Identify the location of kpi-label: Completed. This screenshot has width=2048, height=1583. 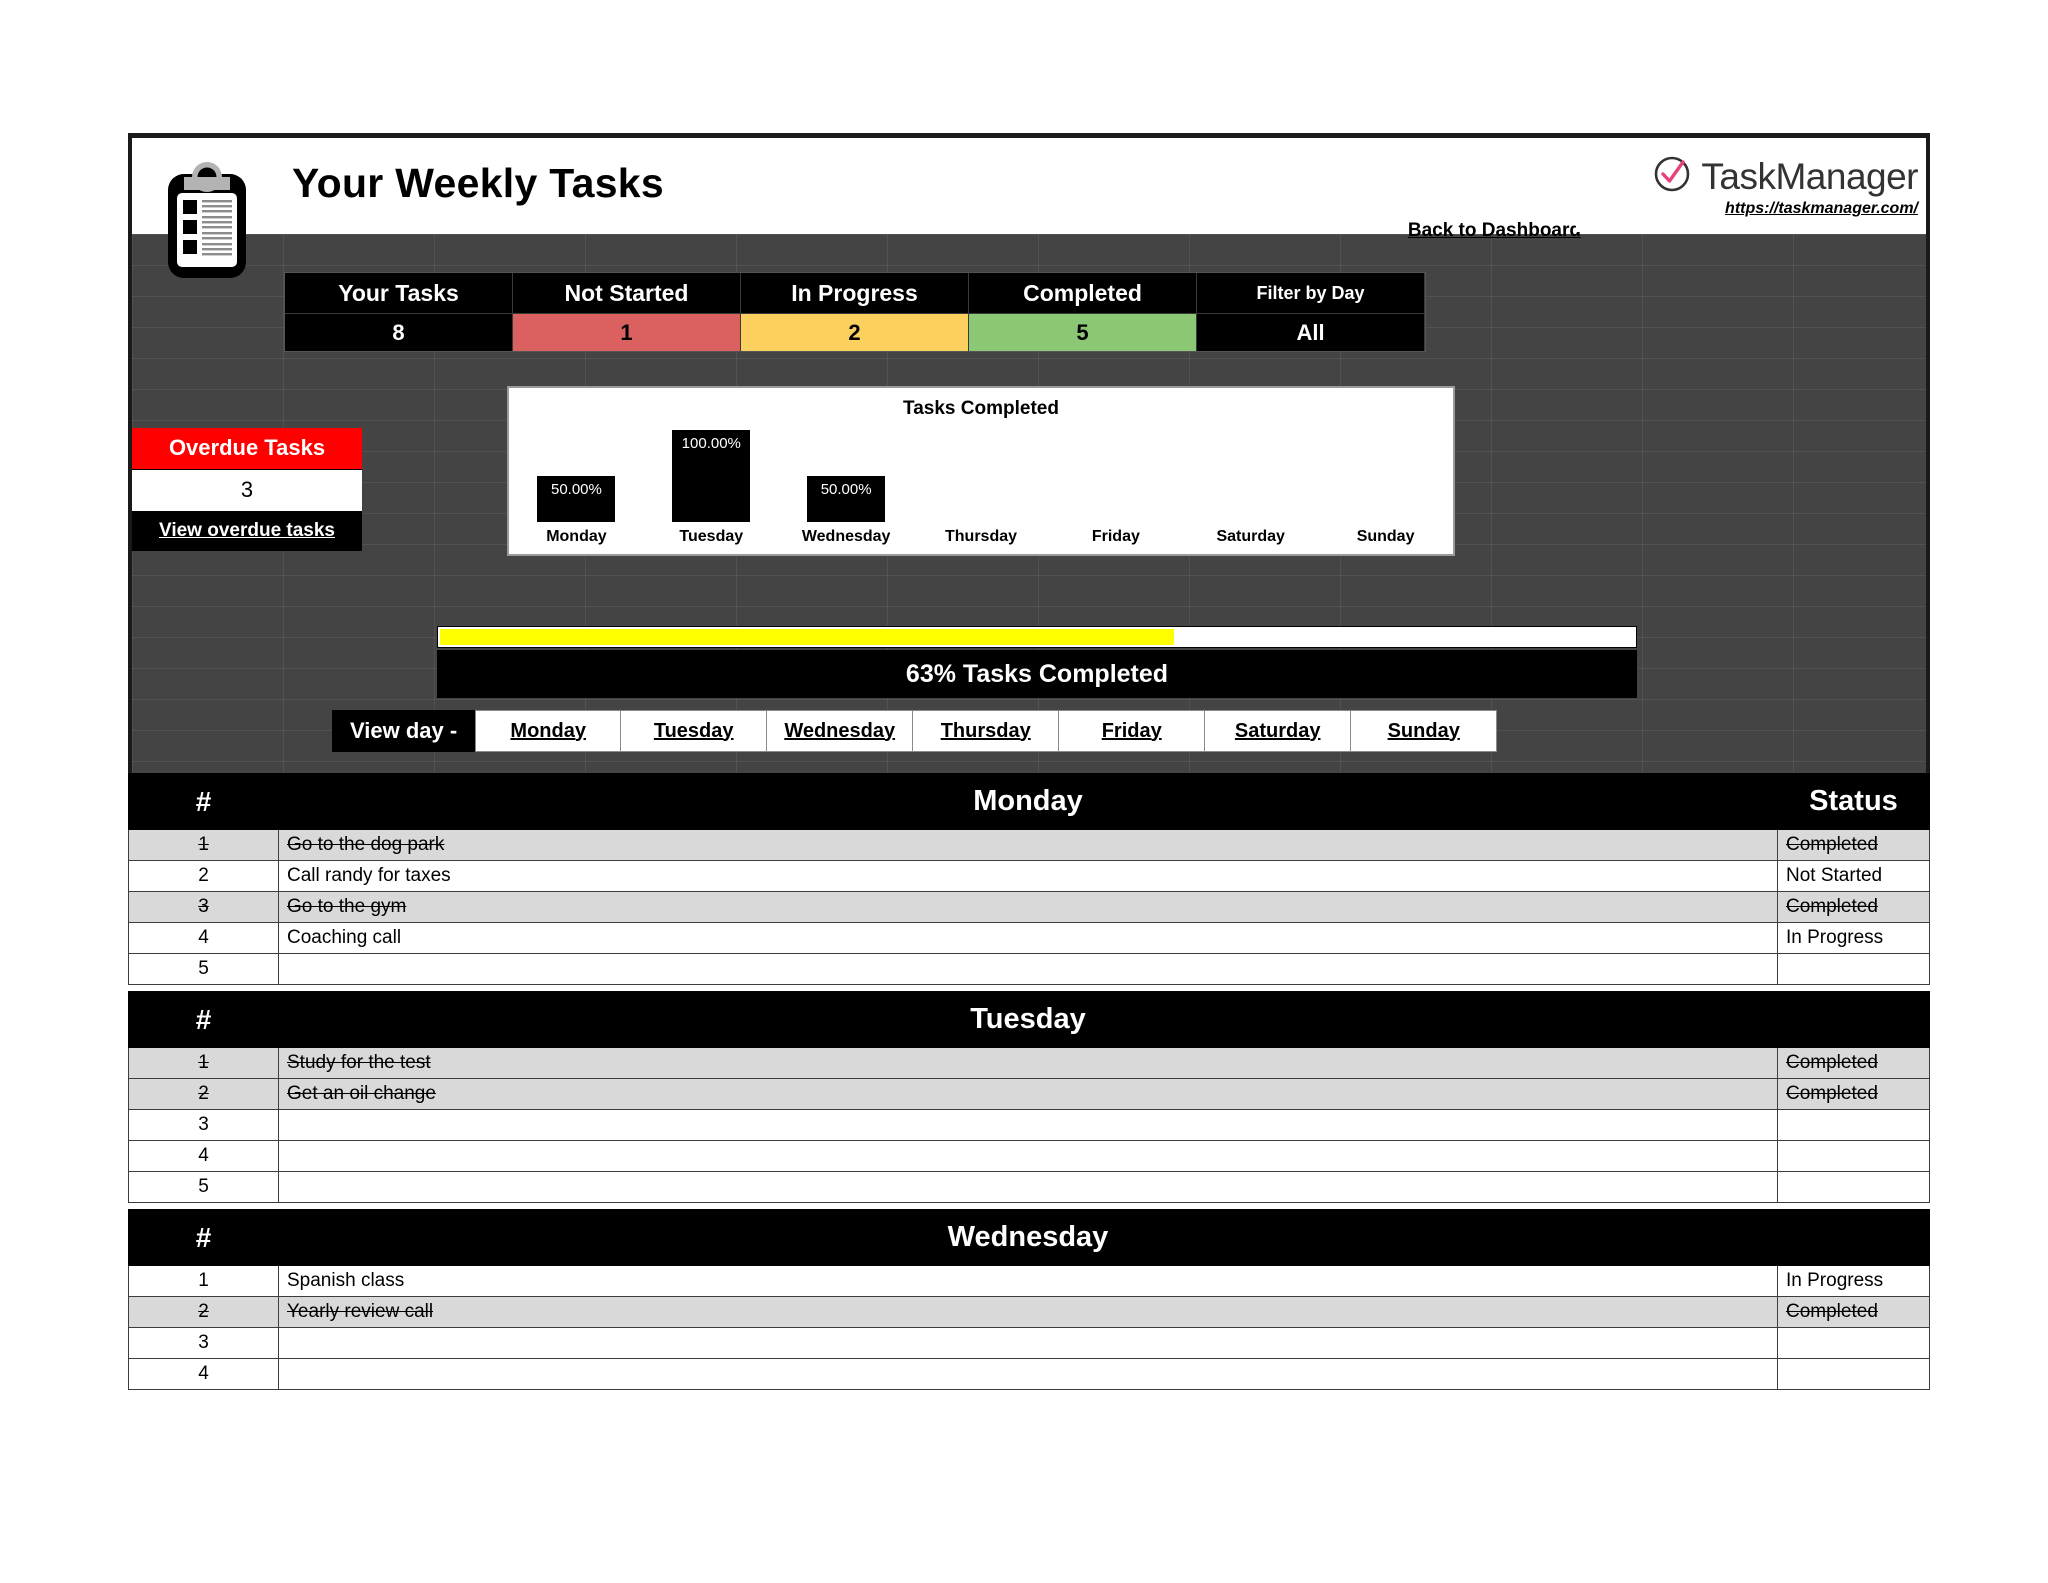
(1083, 293).